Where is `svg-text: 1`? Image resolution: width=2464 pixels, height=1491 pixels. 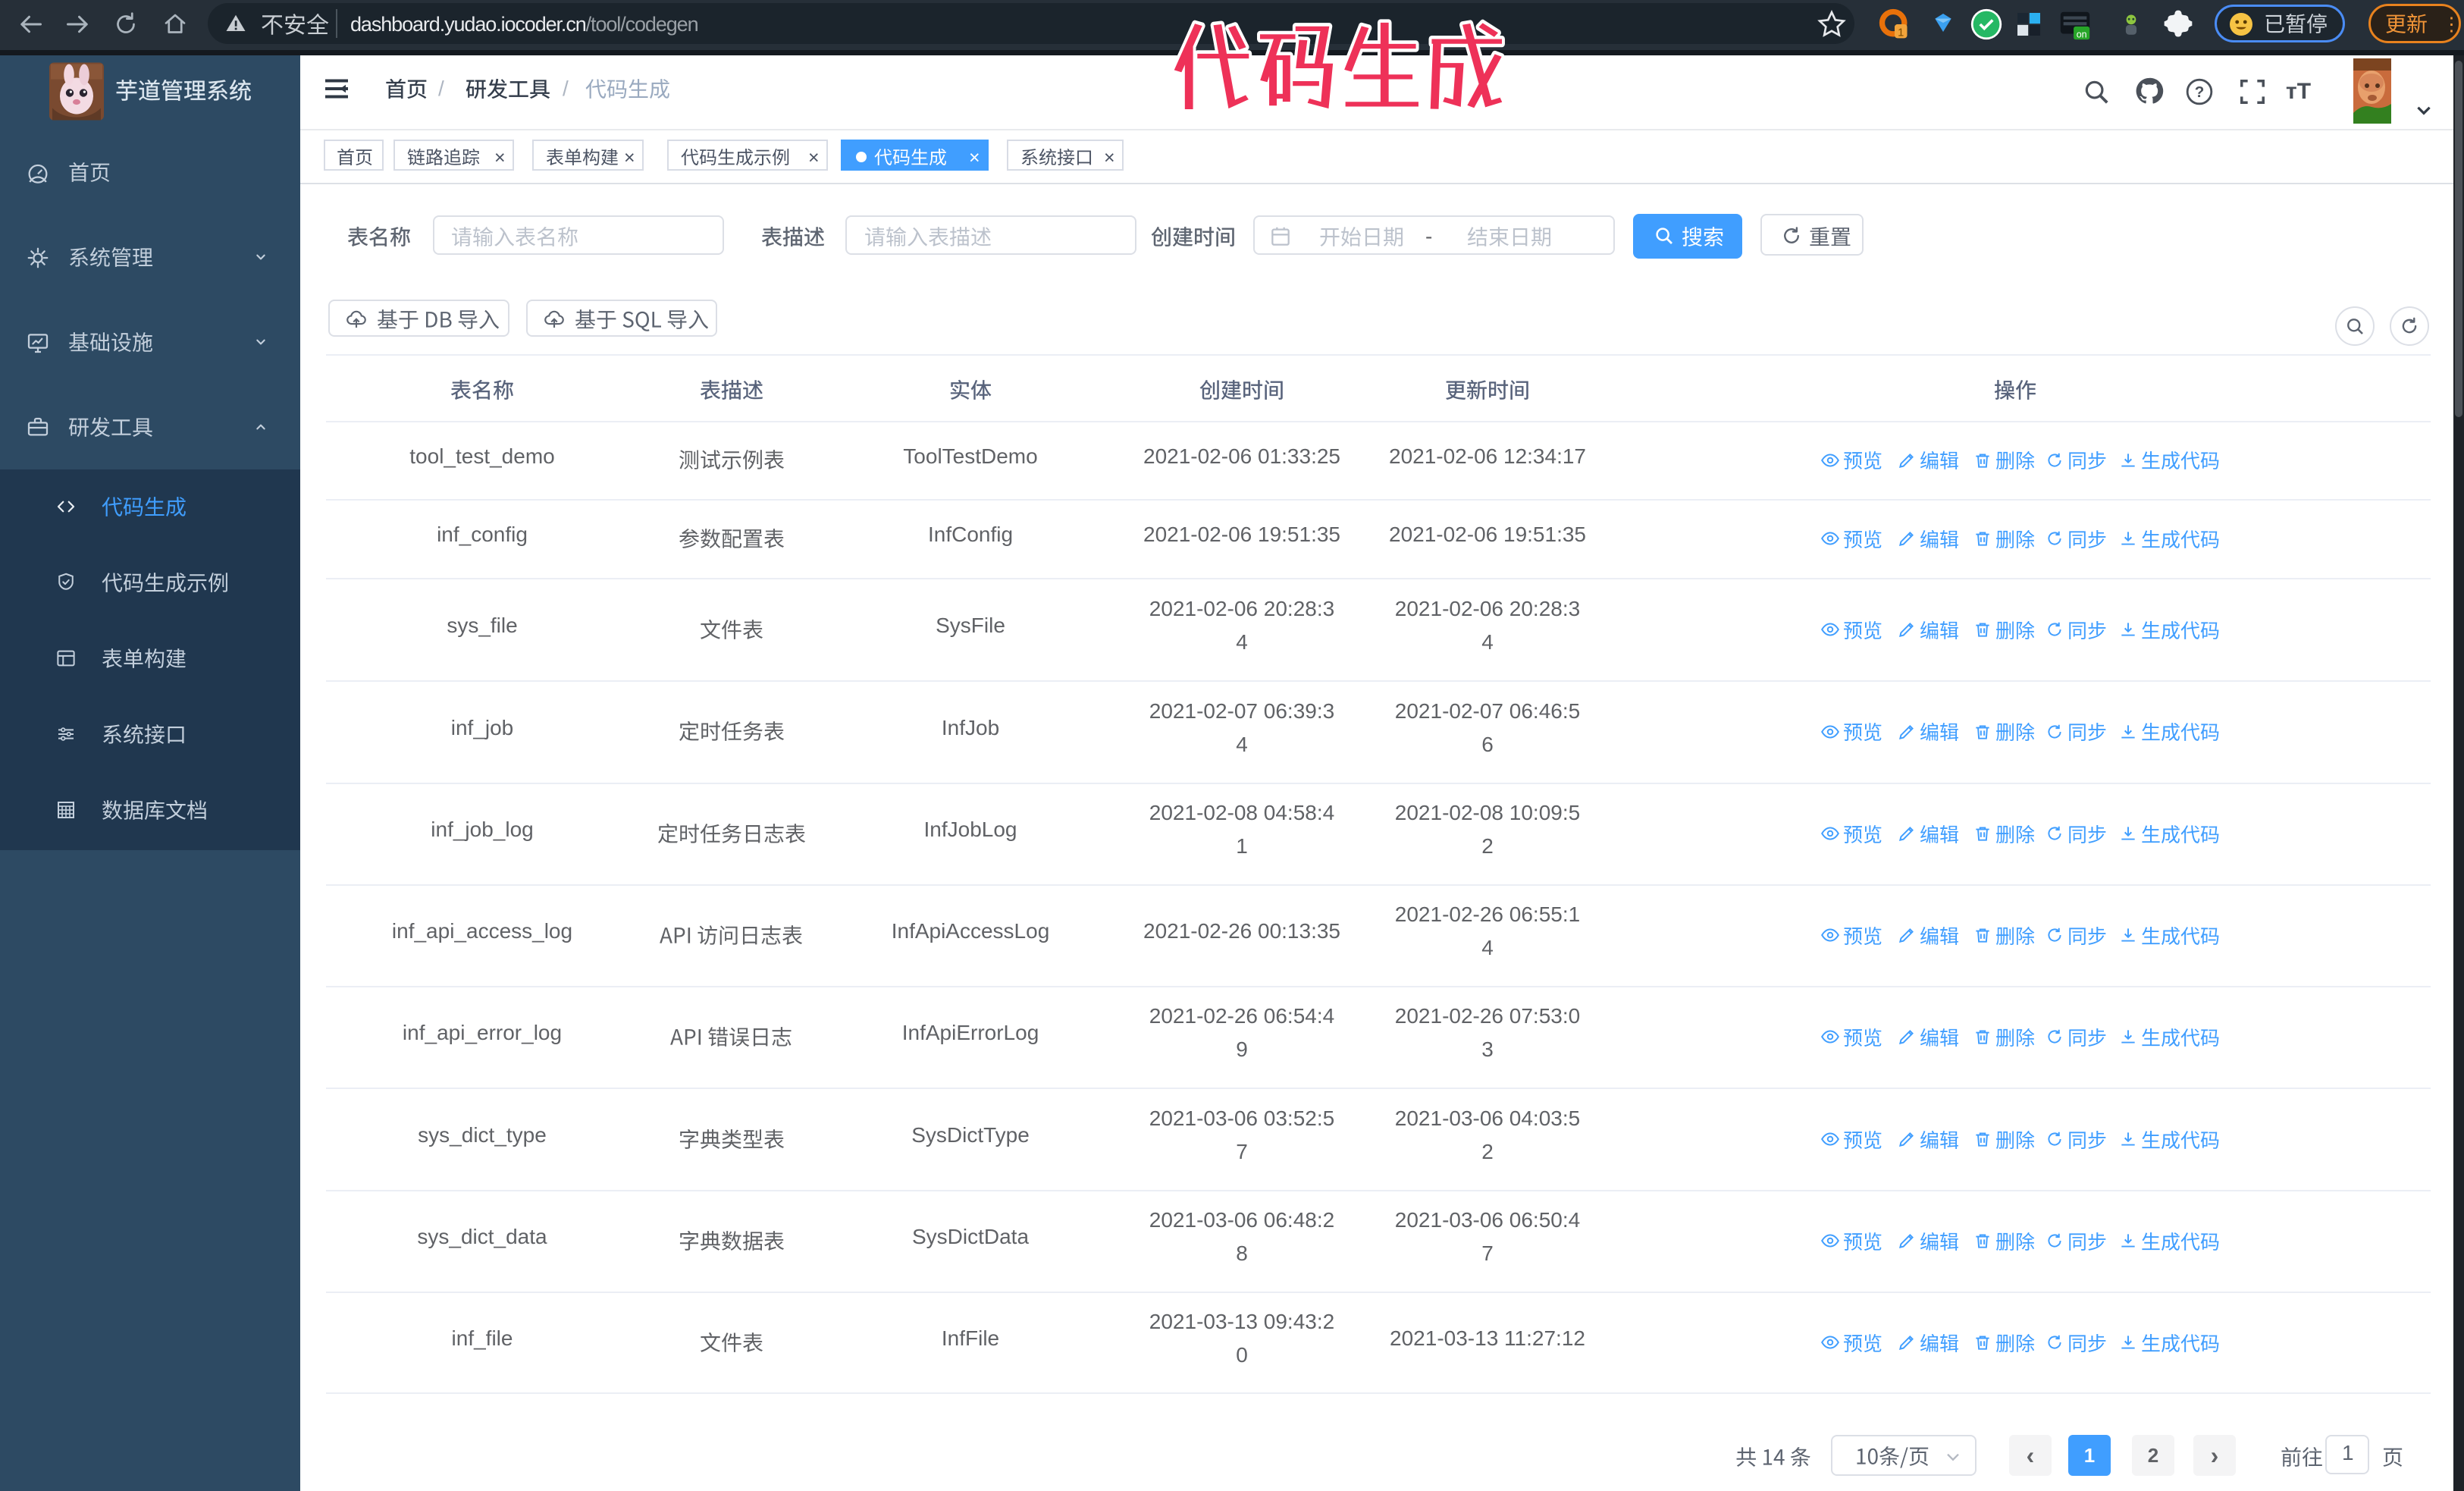
svg-text: 1 is located at coordinates (1901, 33).